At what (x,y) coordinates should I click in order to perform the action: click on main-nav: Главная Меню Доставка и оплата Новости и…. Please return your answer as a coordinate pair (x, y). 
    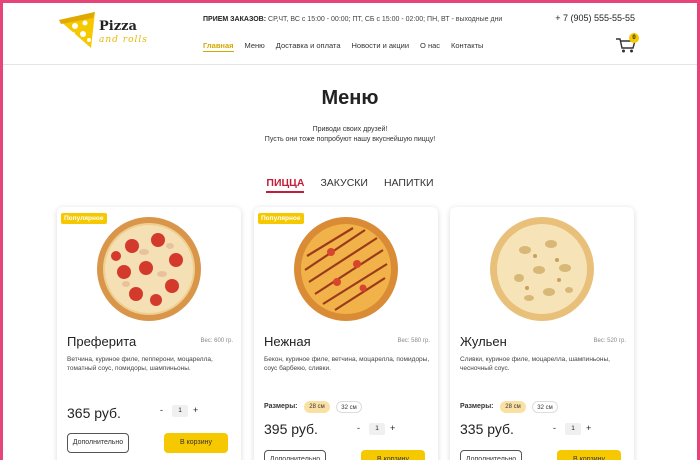
    Looking at the image, I should click on (348, 46).